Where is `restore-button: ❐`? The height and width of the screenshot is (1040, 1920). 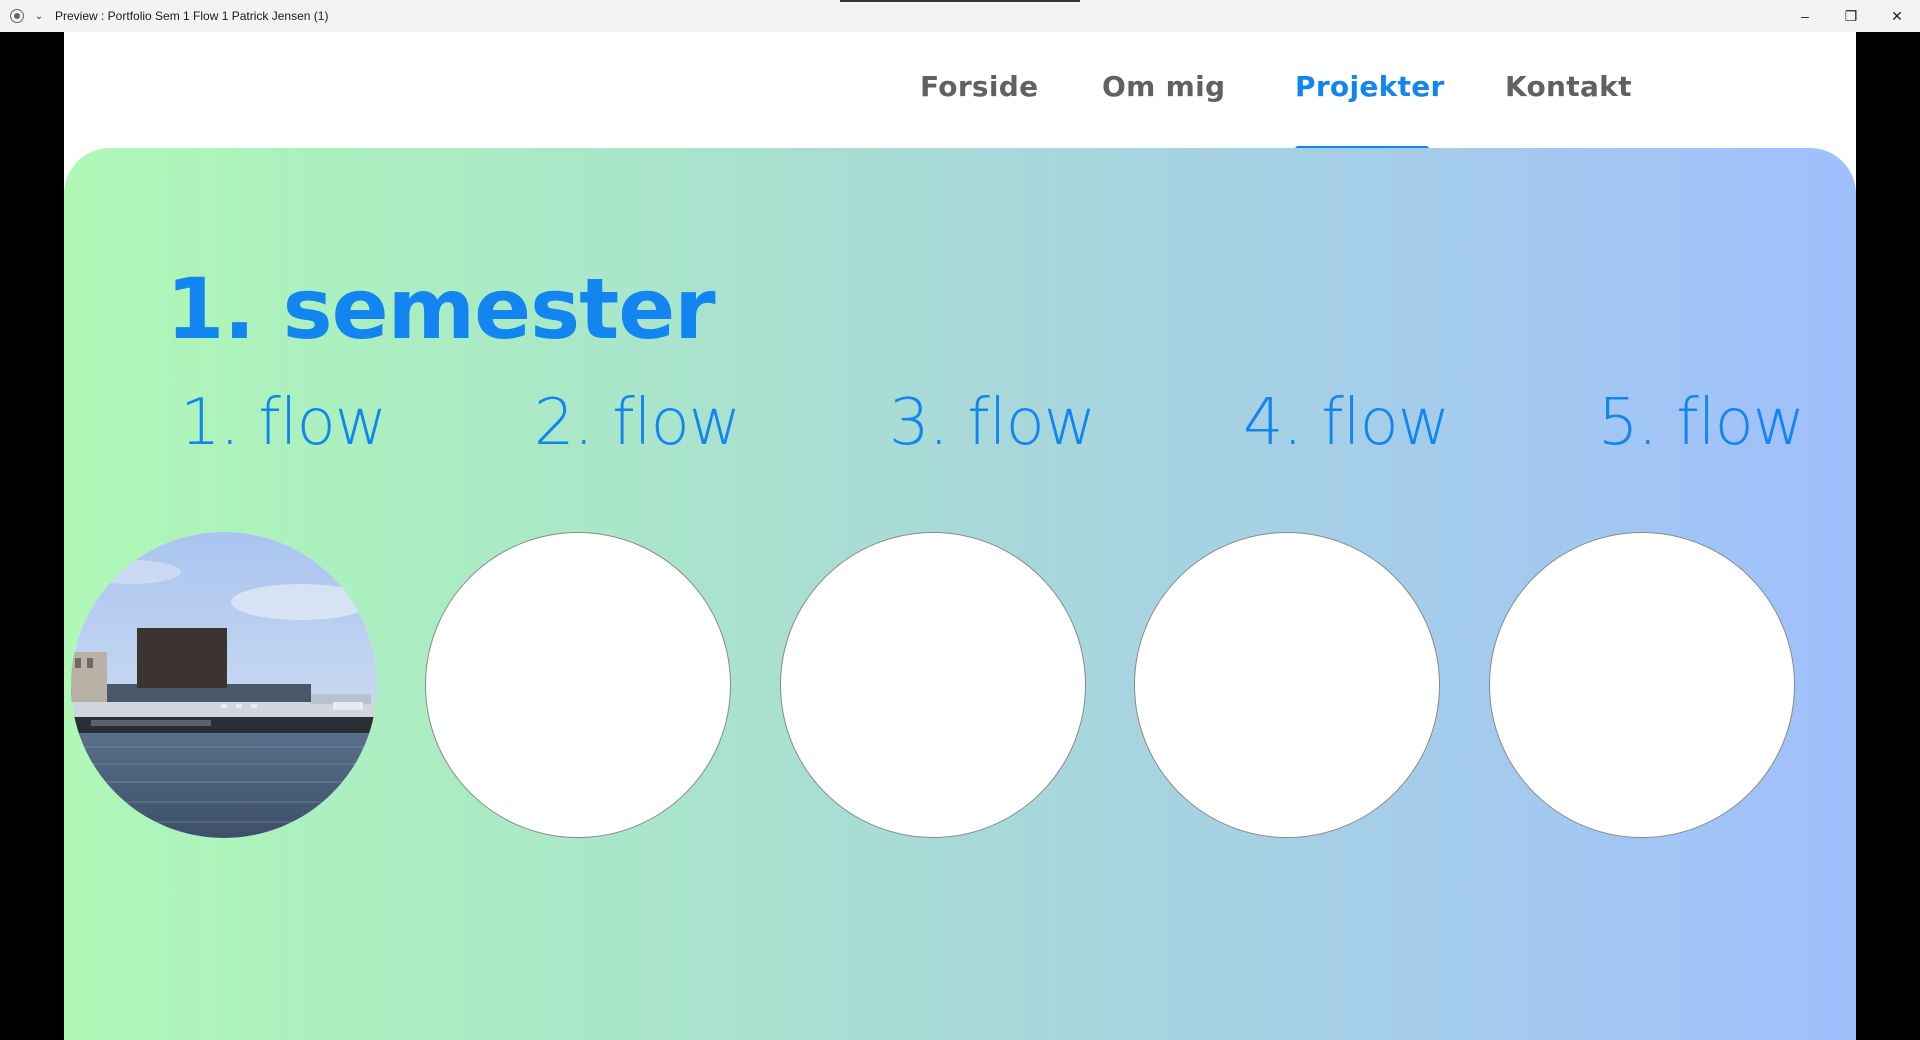 restore-button: ❐ is located at coordinates (1851, 16).